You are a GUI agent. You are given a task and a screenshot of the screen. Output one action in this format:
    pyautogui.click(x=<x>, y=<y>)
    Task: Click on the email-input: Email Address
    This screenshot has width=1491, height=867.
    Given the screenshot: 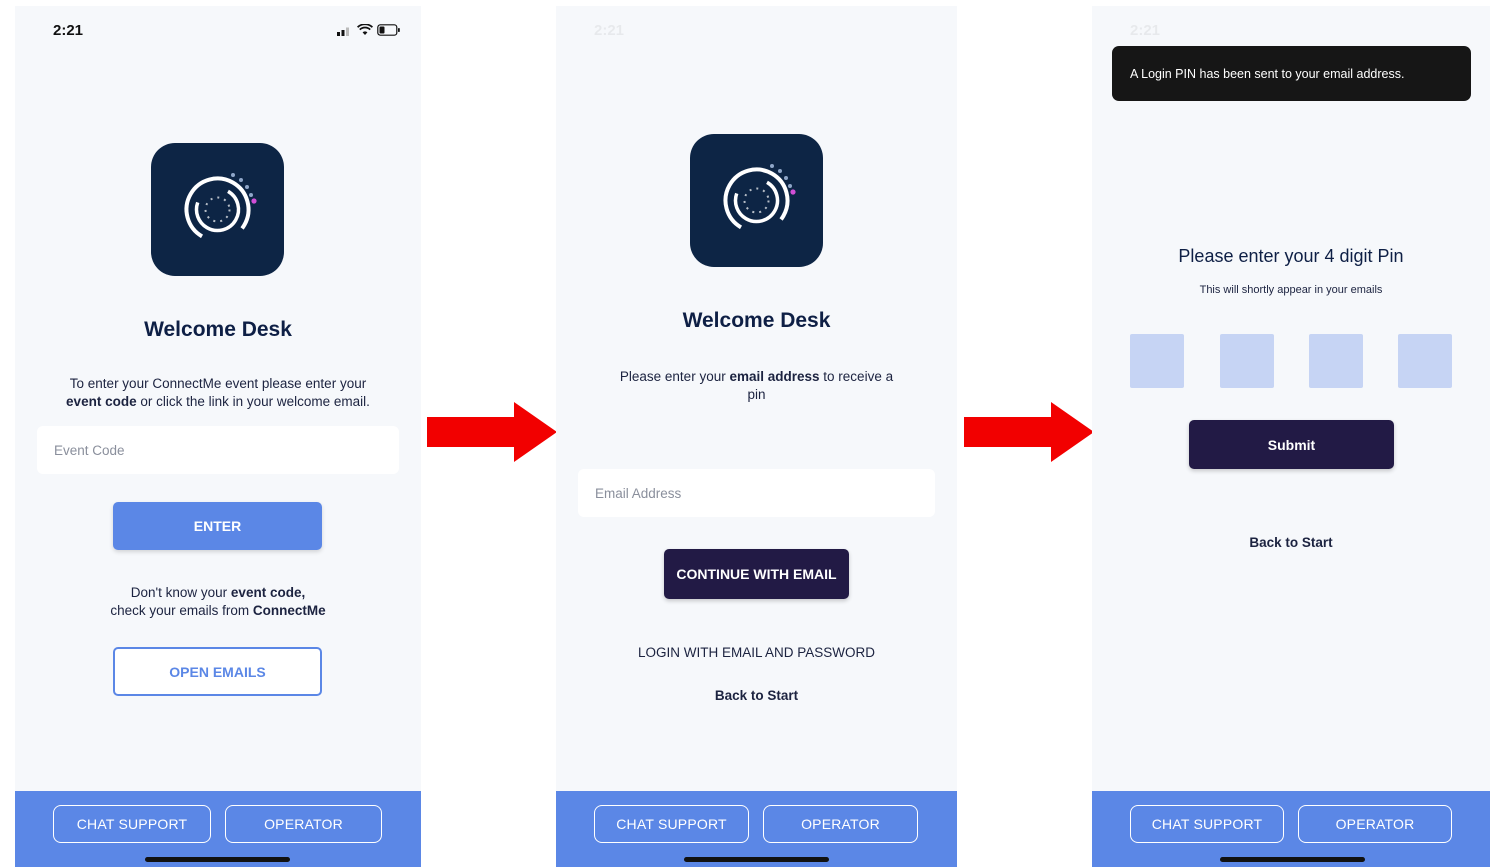 What is the action you would take?
    pyautogui.click(x=756, y=493)
    